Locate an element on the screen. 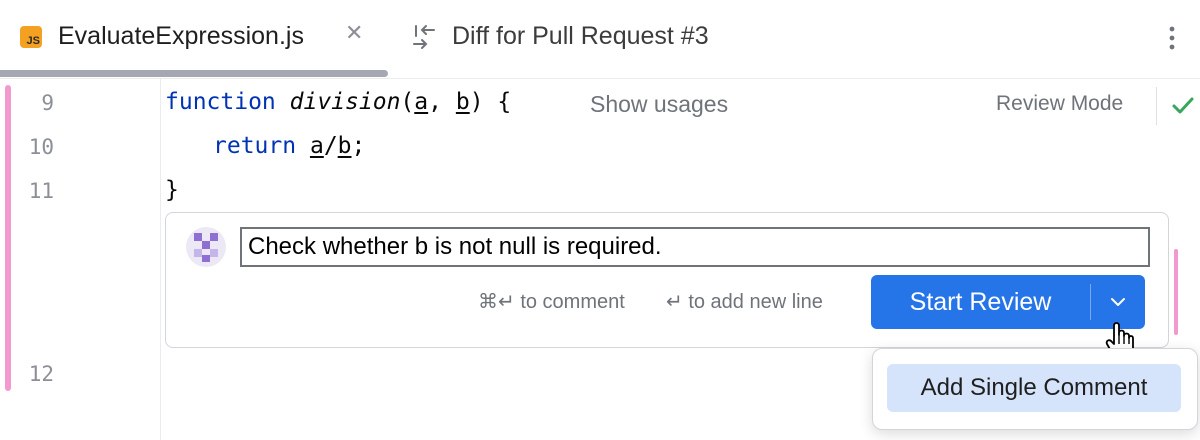  tab-label: Diff for Pull Request #3 is located at coordinates (580, 36).